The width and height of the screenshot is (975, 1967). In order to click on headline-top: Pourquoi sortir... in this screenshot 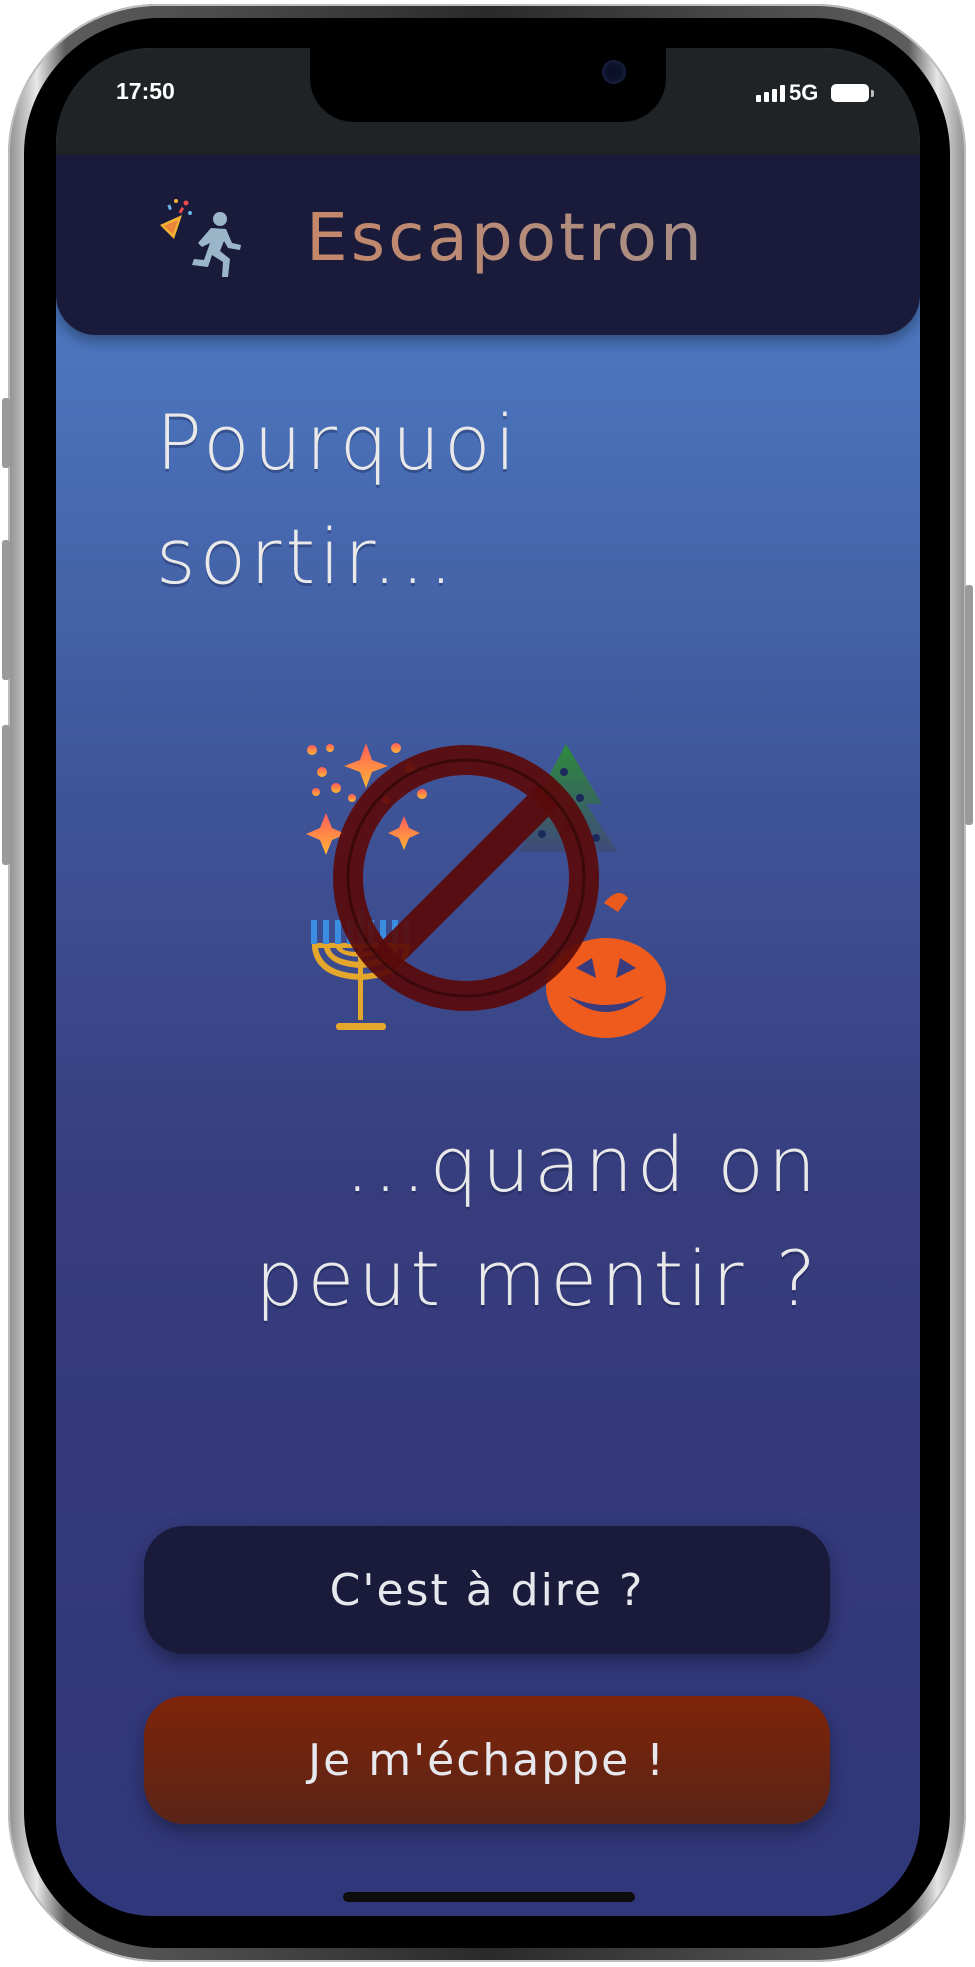, I will do `click(338, 499)`.